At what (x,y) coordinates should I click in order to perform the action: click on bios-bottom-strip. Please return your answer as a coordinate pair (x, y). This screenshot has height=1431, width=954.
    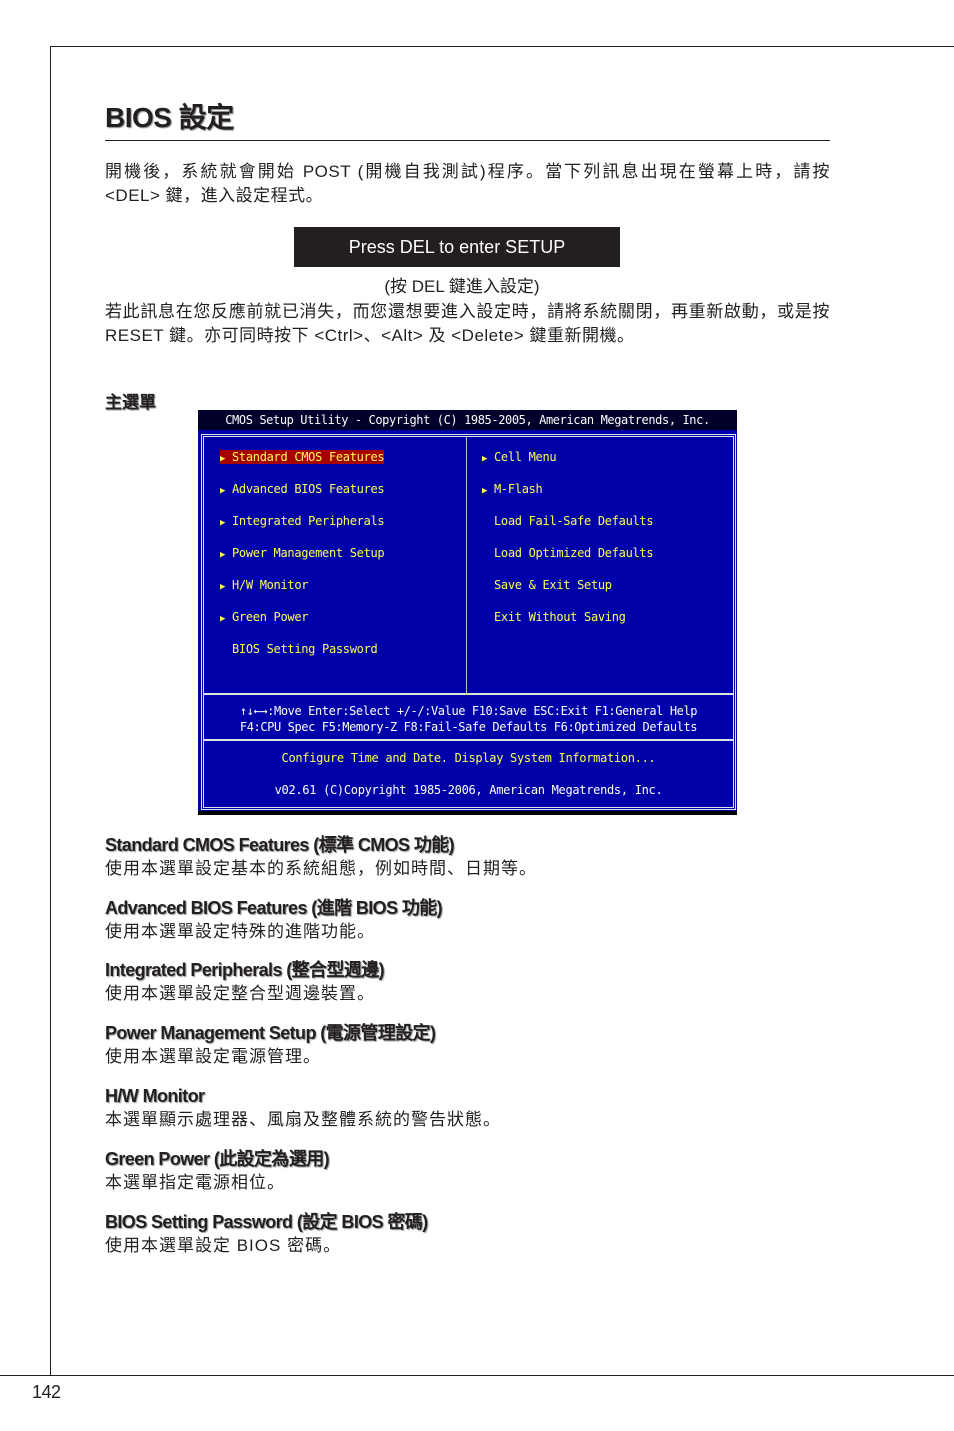
    Looking at the image, I should click on (467, 813).